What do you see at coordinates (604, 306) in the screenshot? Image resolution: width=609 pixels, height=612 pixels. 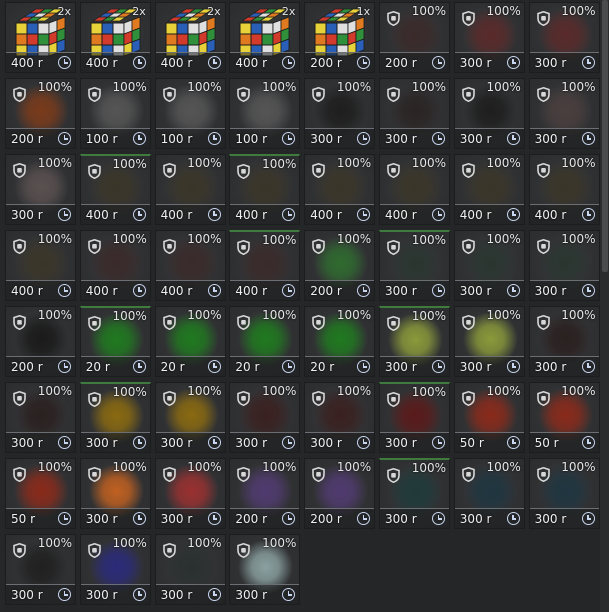 I see `scrollbar` at bounding box center [604, 306].